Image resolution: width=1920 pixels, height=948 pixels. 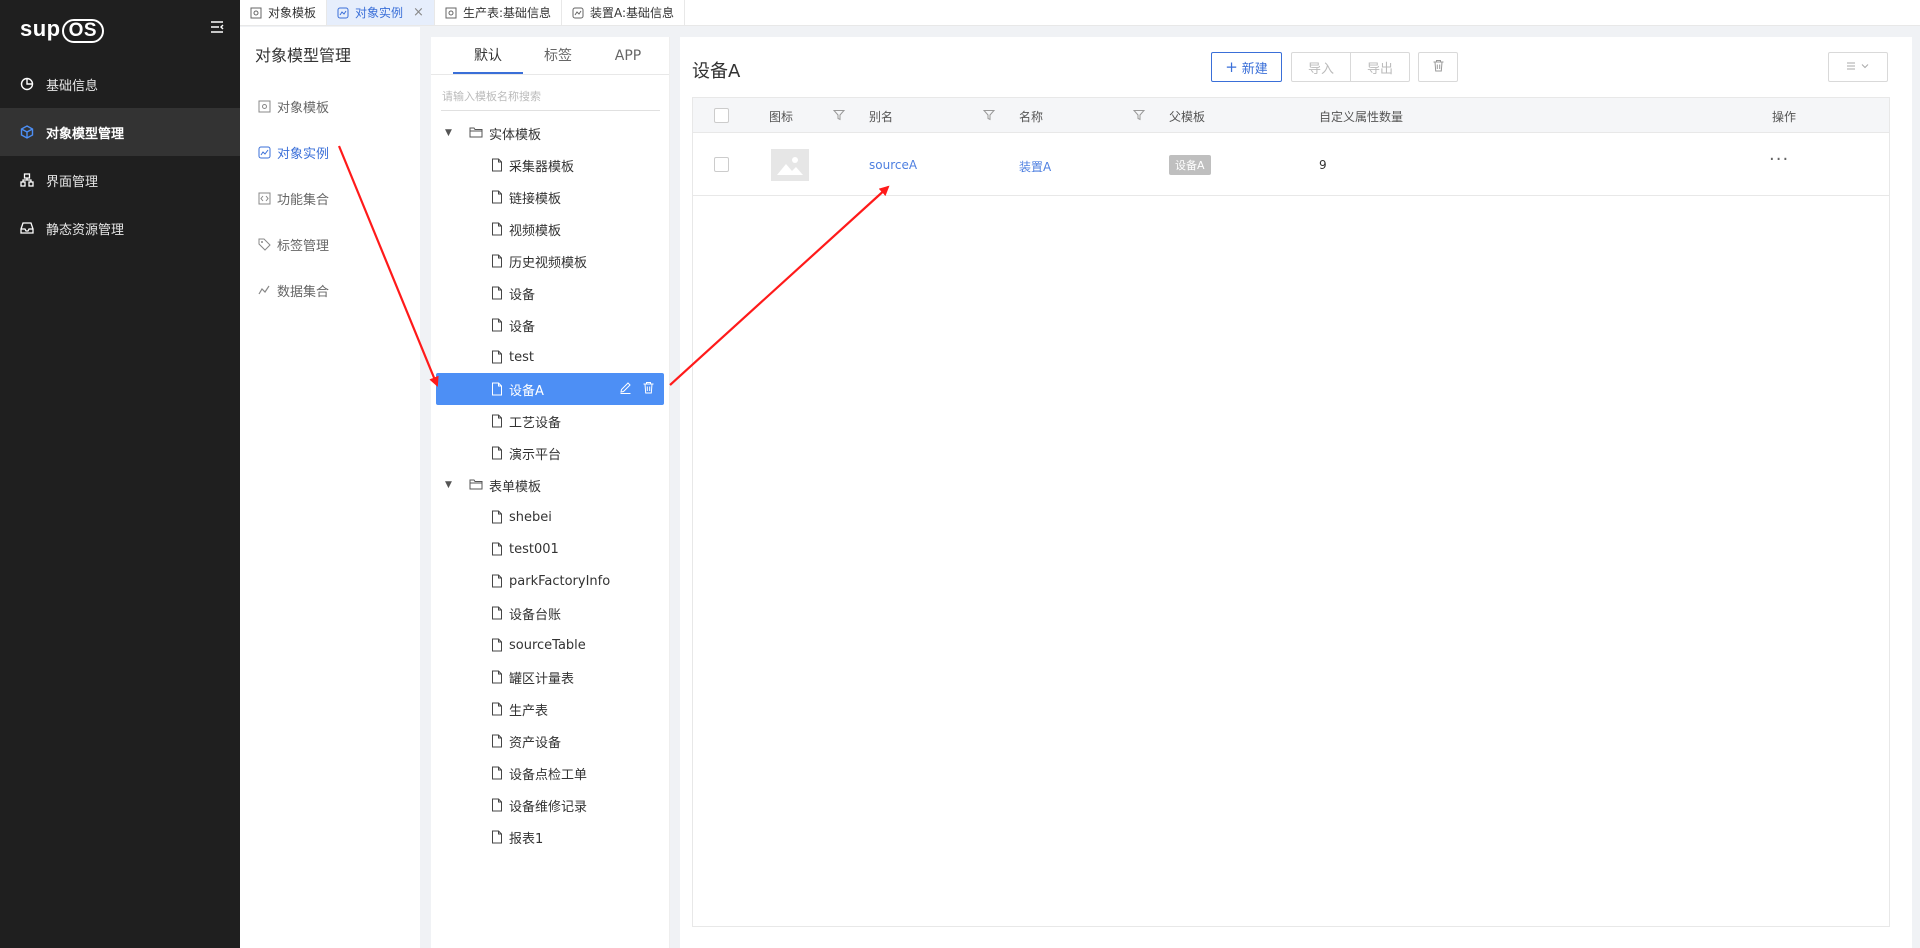 I want to click on tree-node: 采集器模板, so click(x=550, y=165).